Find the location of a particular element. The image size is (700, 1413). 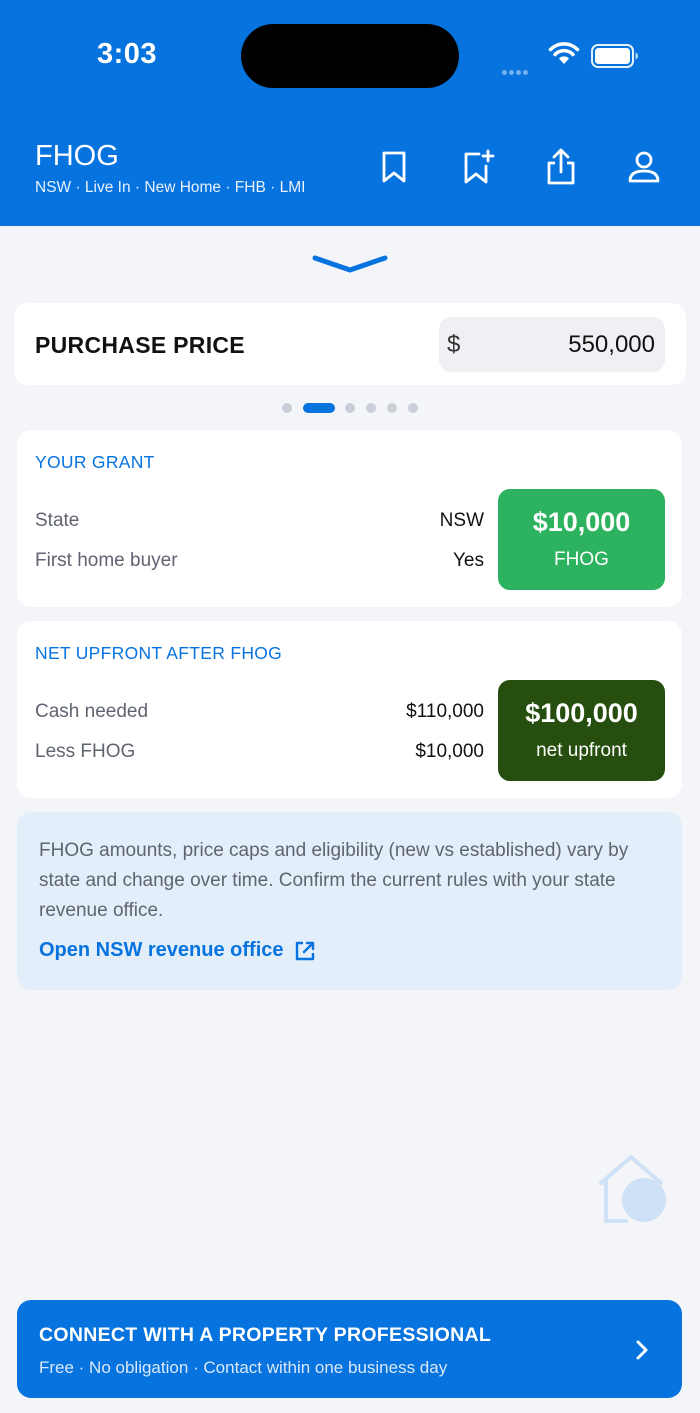

purchase-price-input is located at coordinates (567, 344).